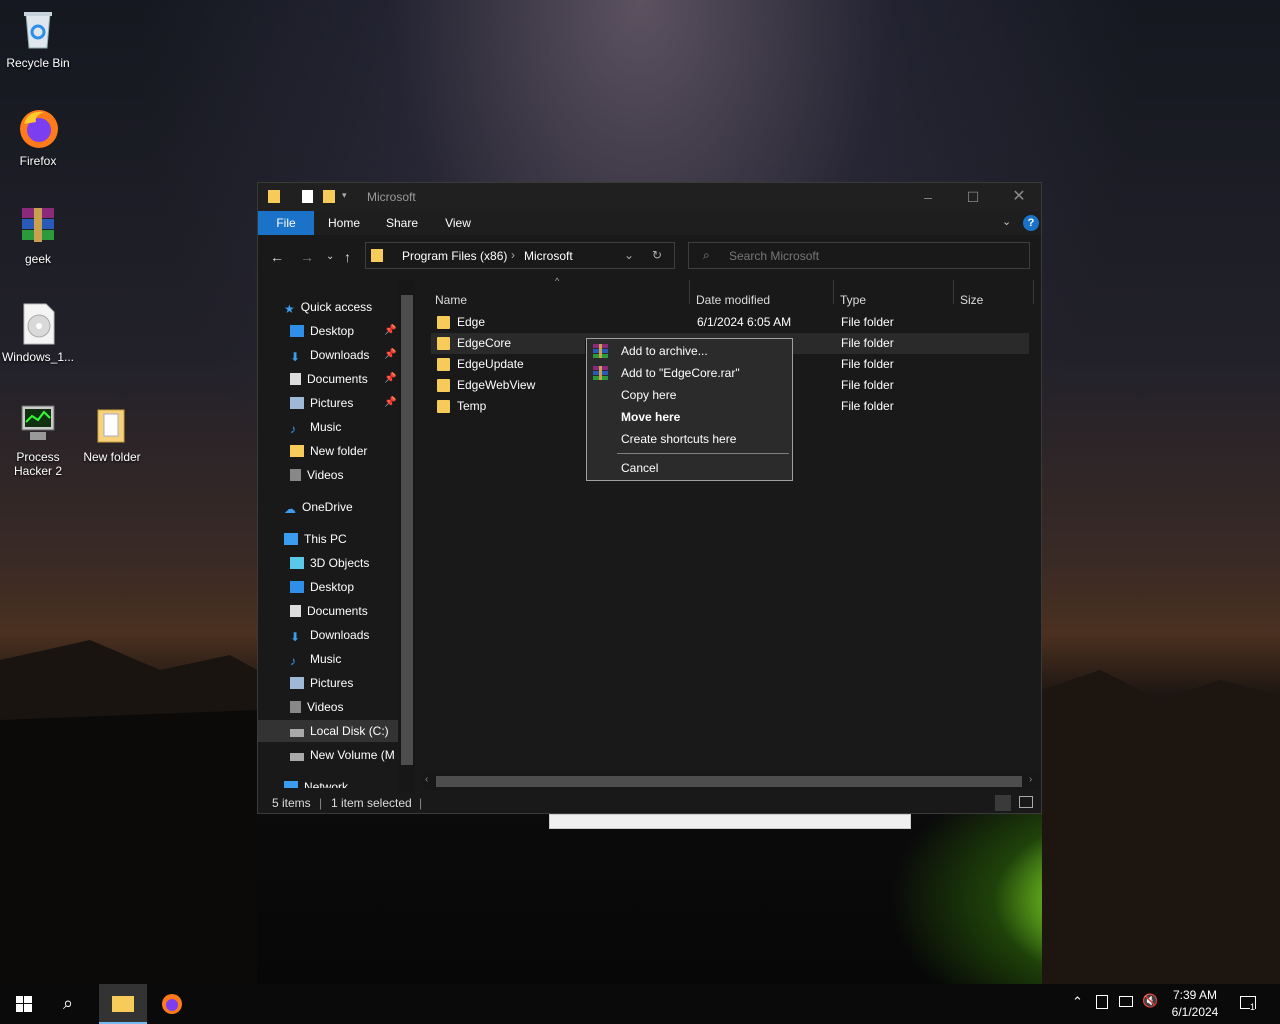  I want to click on nav-pc-local-disk: Local Disk (C:), so click(328, 731).